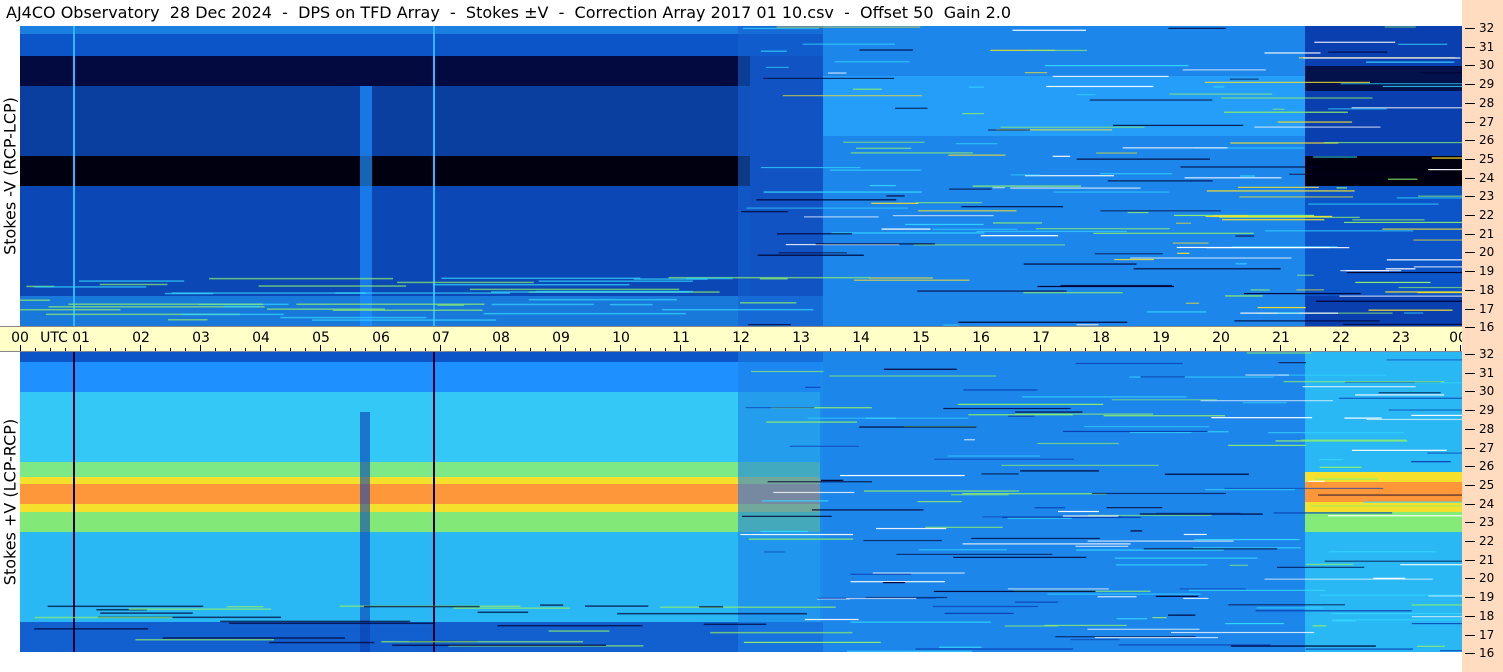 Image resolution: width=1503 pixels, height=672 pixels. I want to click on time-label: 01, so click(81, 338).